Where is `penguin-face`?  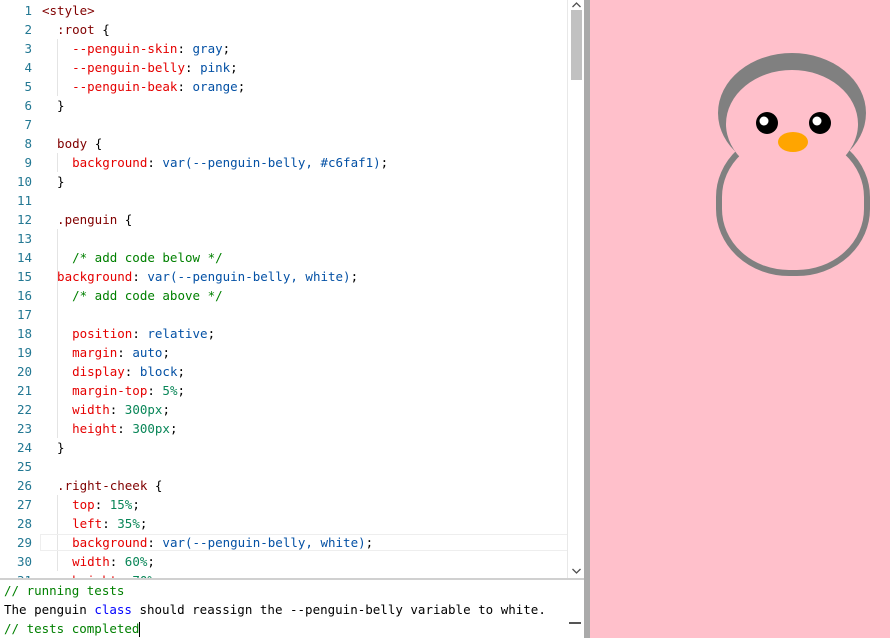 penguin-face is located at coordinates (792, 124).